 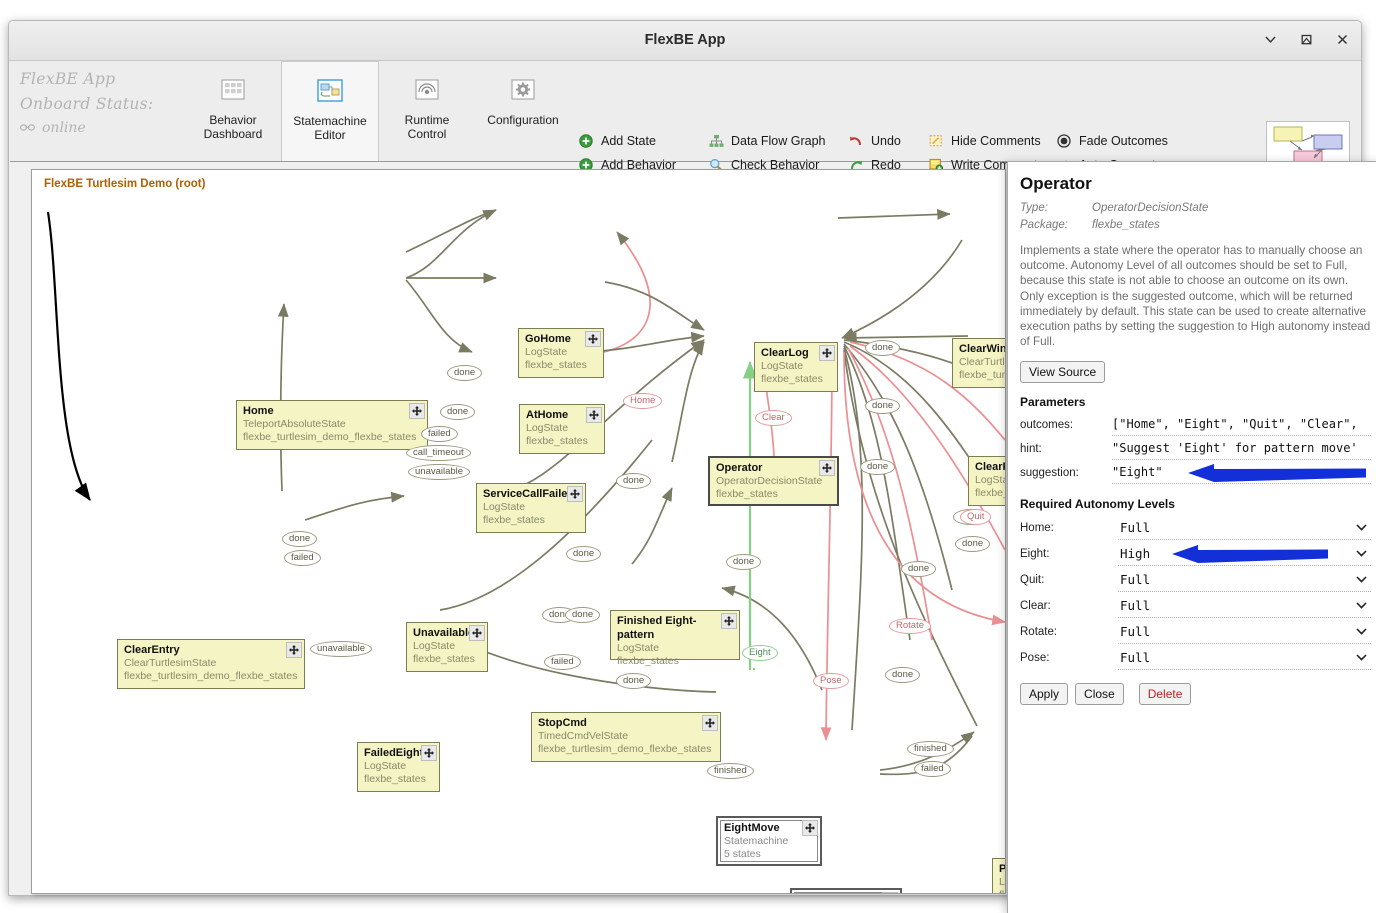 I want to click on parameter-value: "Eight", so click(x=1241, y=473).